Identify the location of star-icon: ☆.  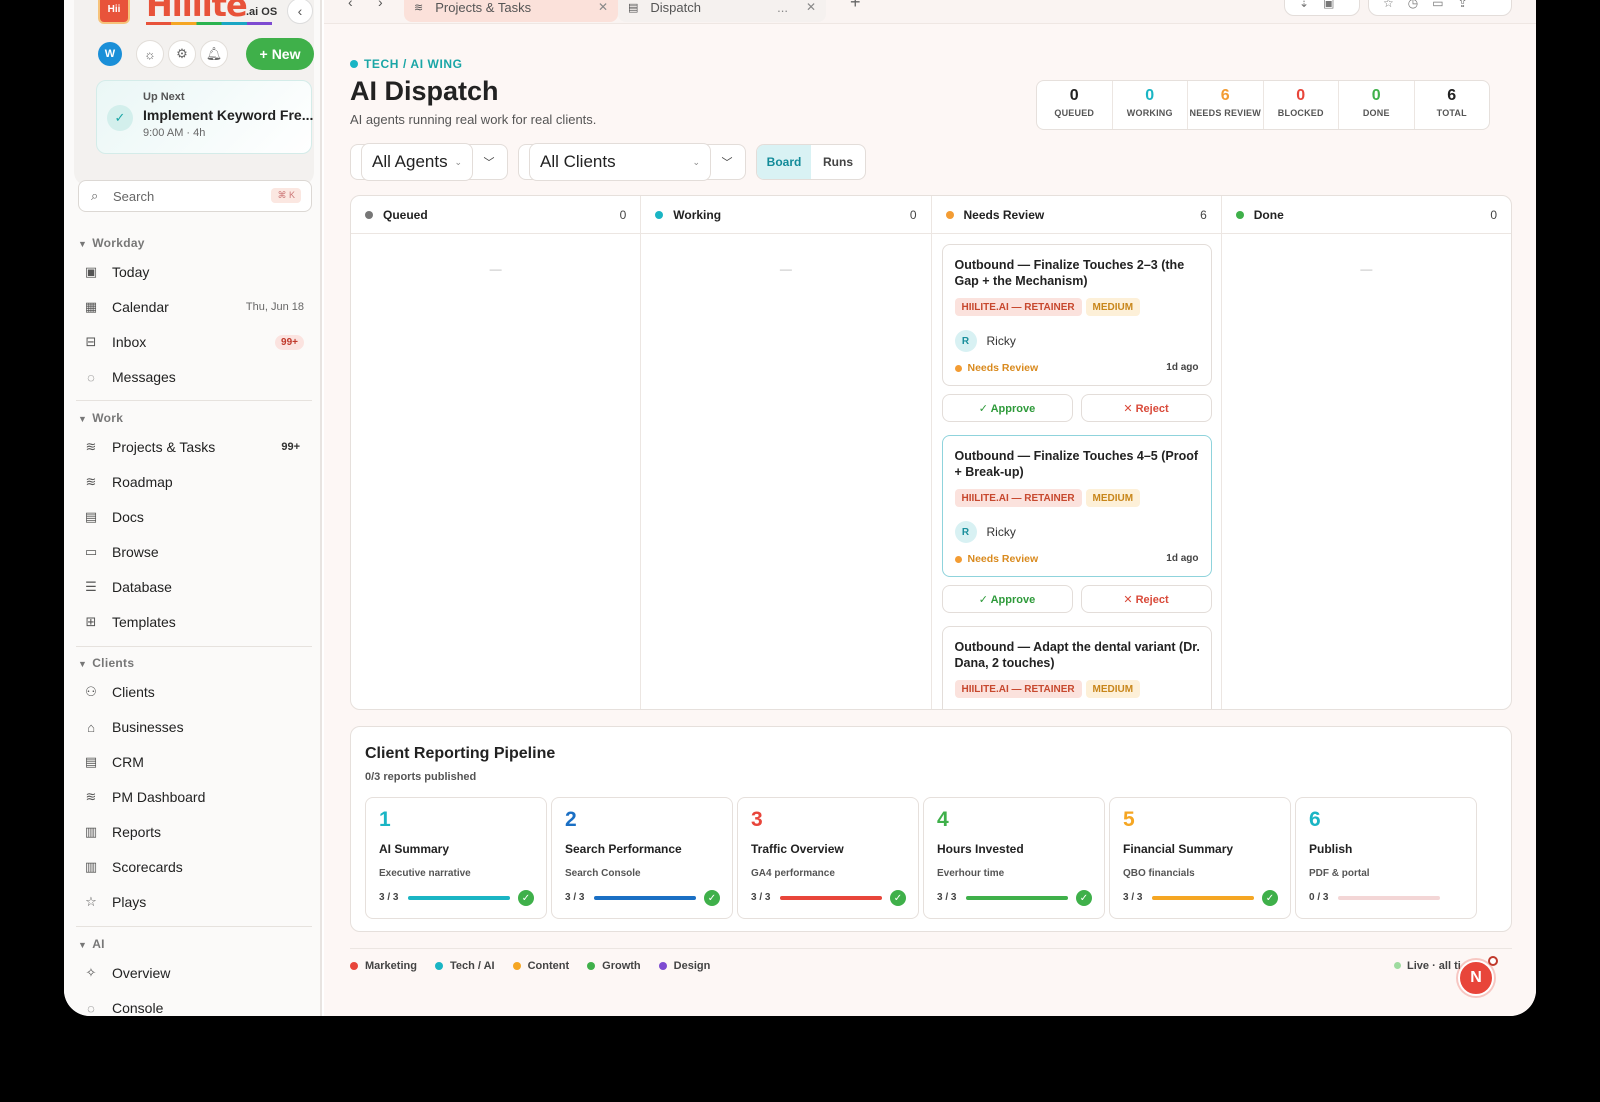
(1388, 5).